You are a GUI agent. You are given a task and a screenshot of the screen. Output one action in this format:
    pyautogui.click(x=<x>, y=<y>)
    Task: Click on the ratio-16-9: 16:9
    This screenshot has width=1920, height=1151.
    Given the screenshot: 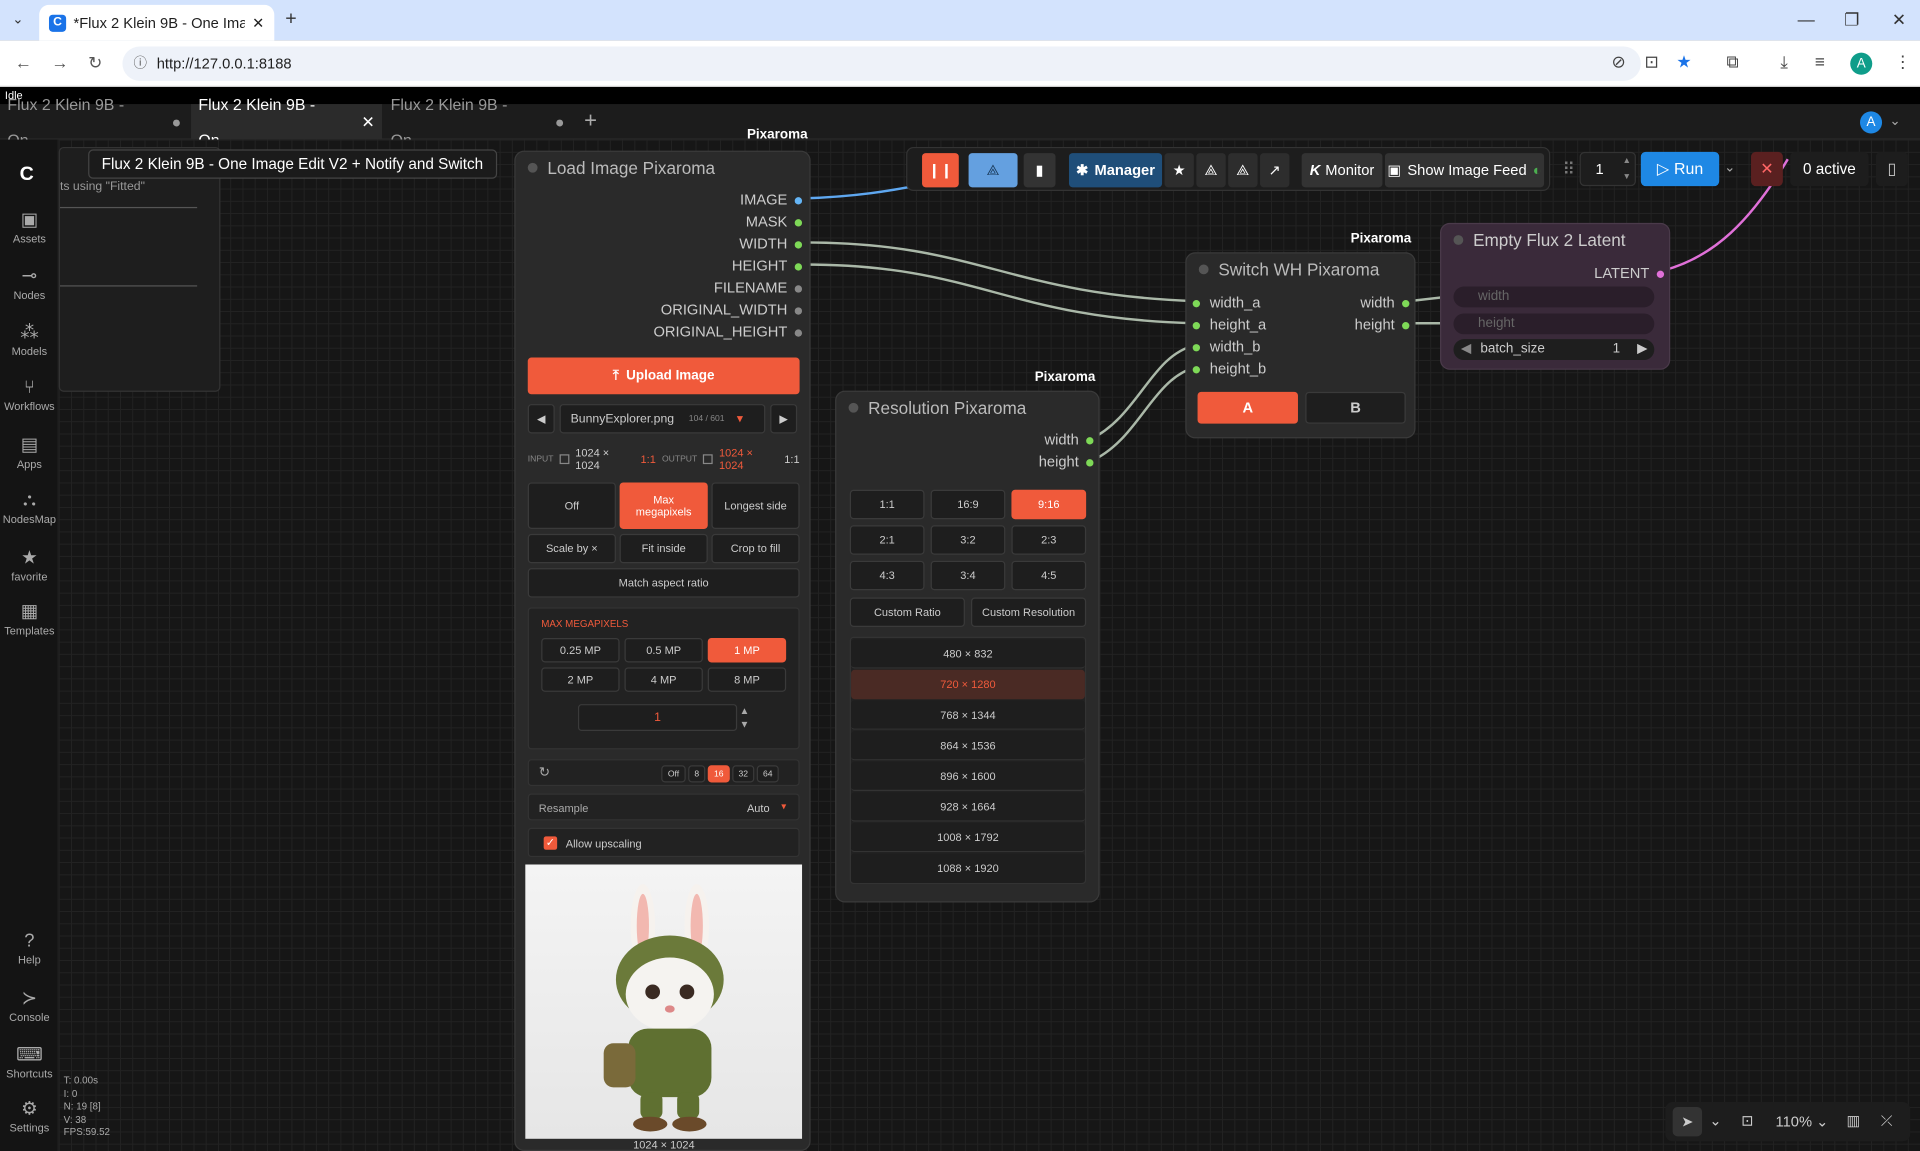 What is the action you would take?
    pyautogui.click(x=968, y=504)
    